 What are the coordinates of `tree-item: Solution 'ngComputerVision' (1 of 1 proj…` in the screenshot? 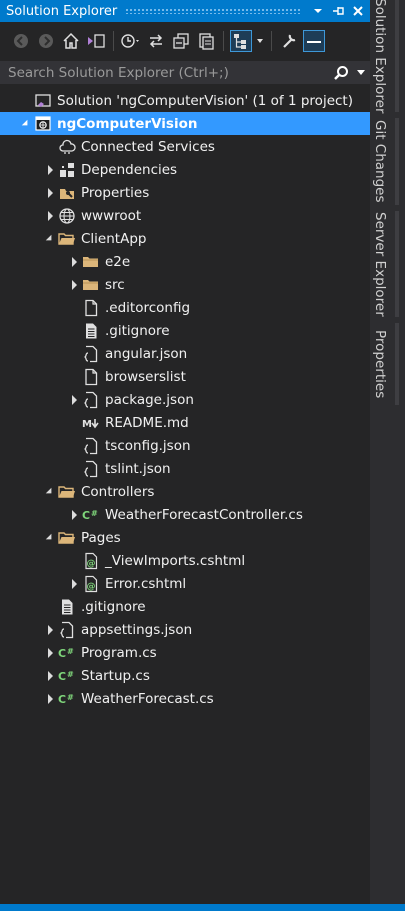 It's located at (185, 100).